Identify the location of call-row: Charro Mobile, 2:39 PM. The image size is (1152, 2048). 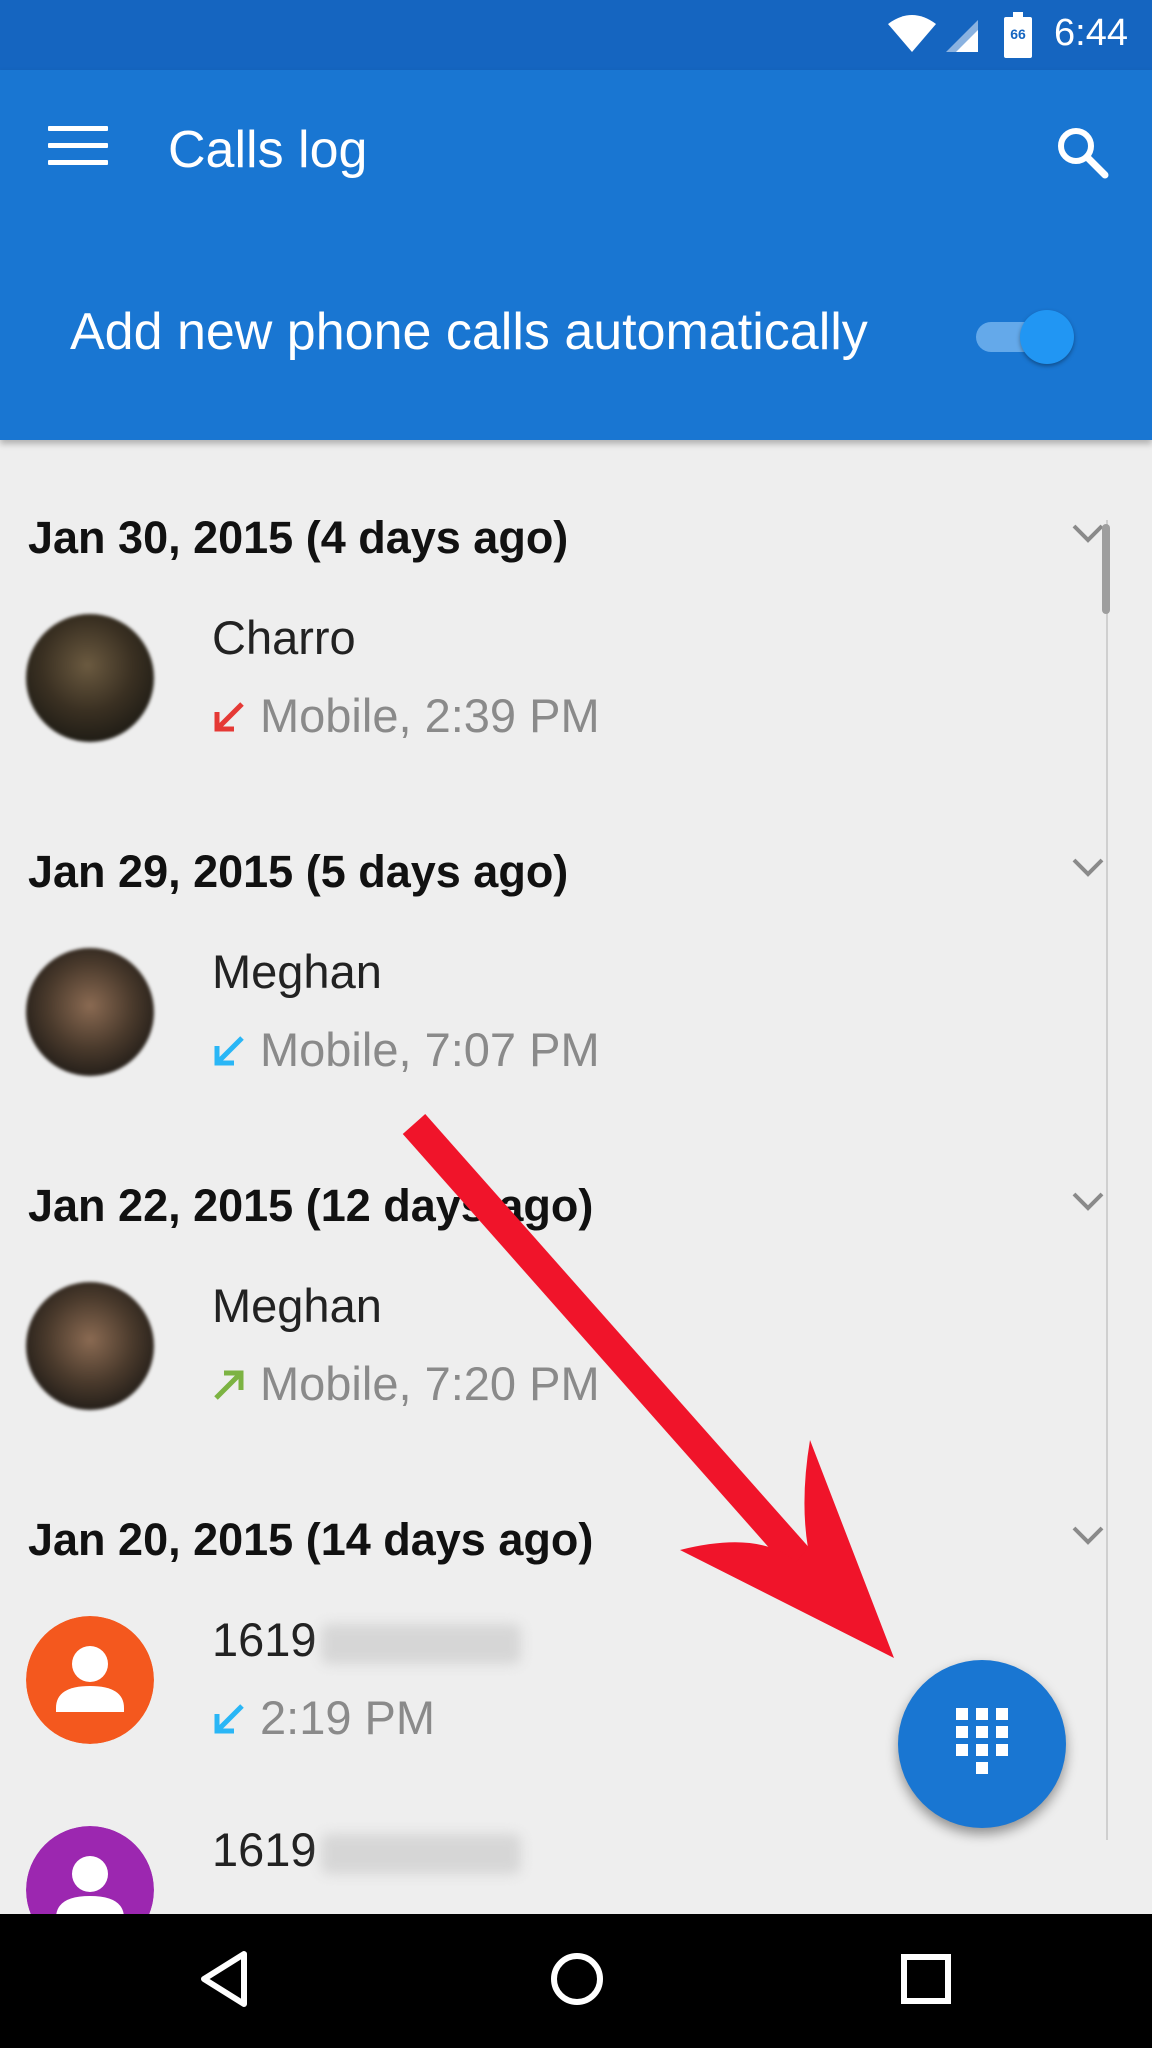
(576, 685).